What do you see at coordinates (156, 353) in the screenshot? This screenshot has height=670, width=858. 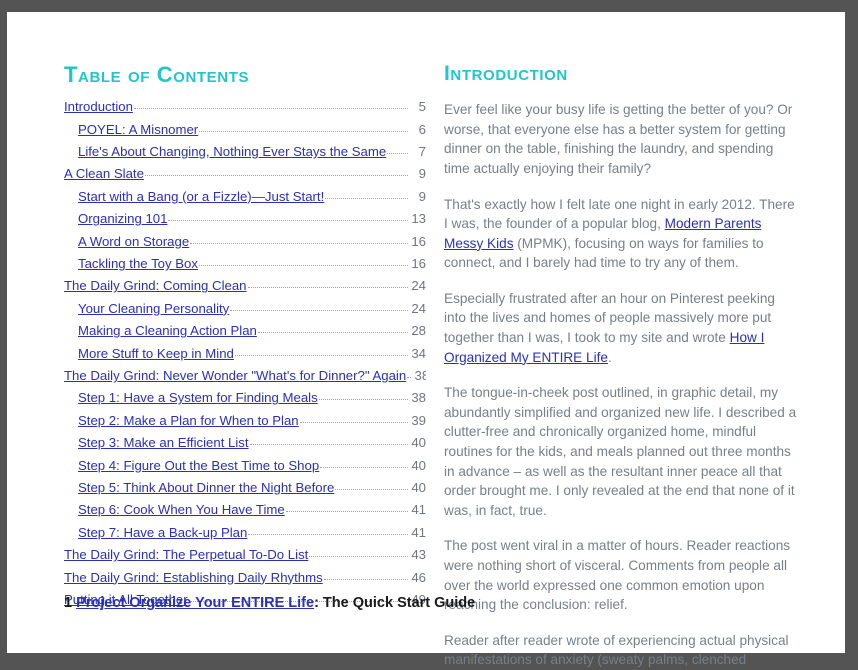 I see `toc-entry-title: More Stuff to Keep in Mind` at bounding box center [156, 353].